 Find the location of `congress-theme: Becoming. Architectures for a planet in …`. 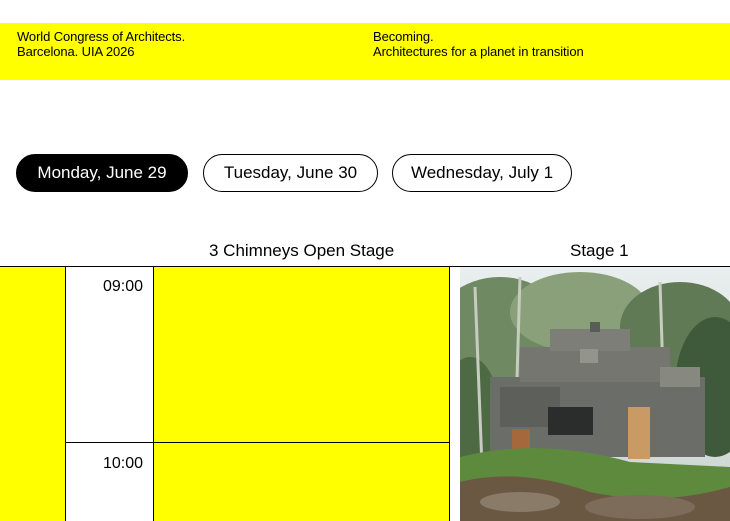

congress-theme: Becoming. Architectures for a planet in … is located at coordinates (478, 44).